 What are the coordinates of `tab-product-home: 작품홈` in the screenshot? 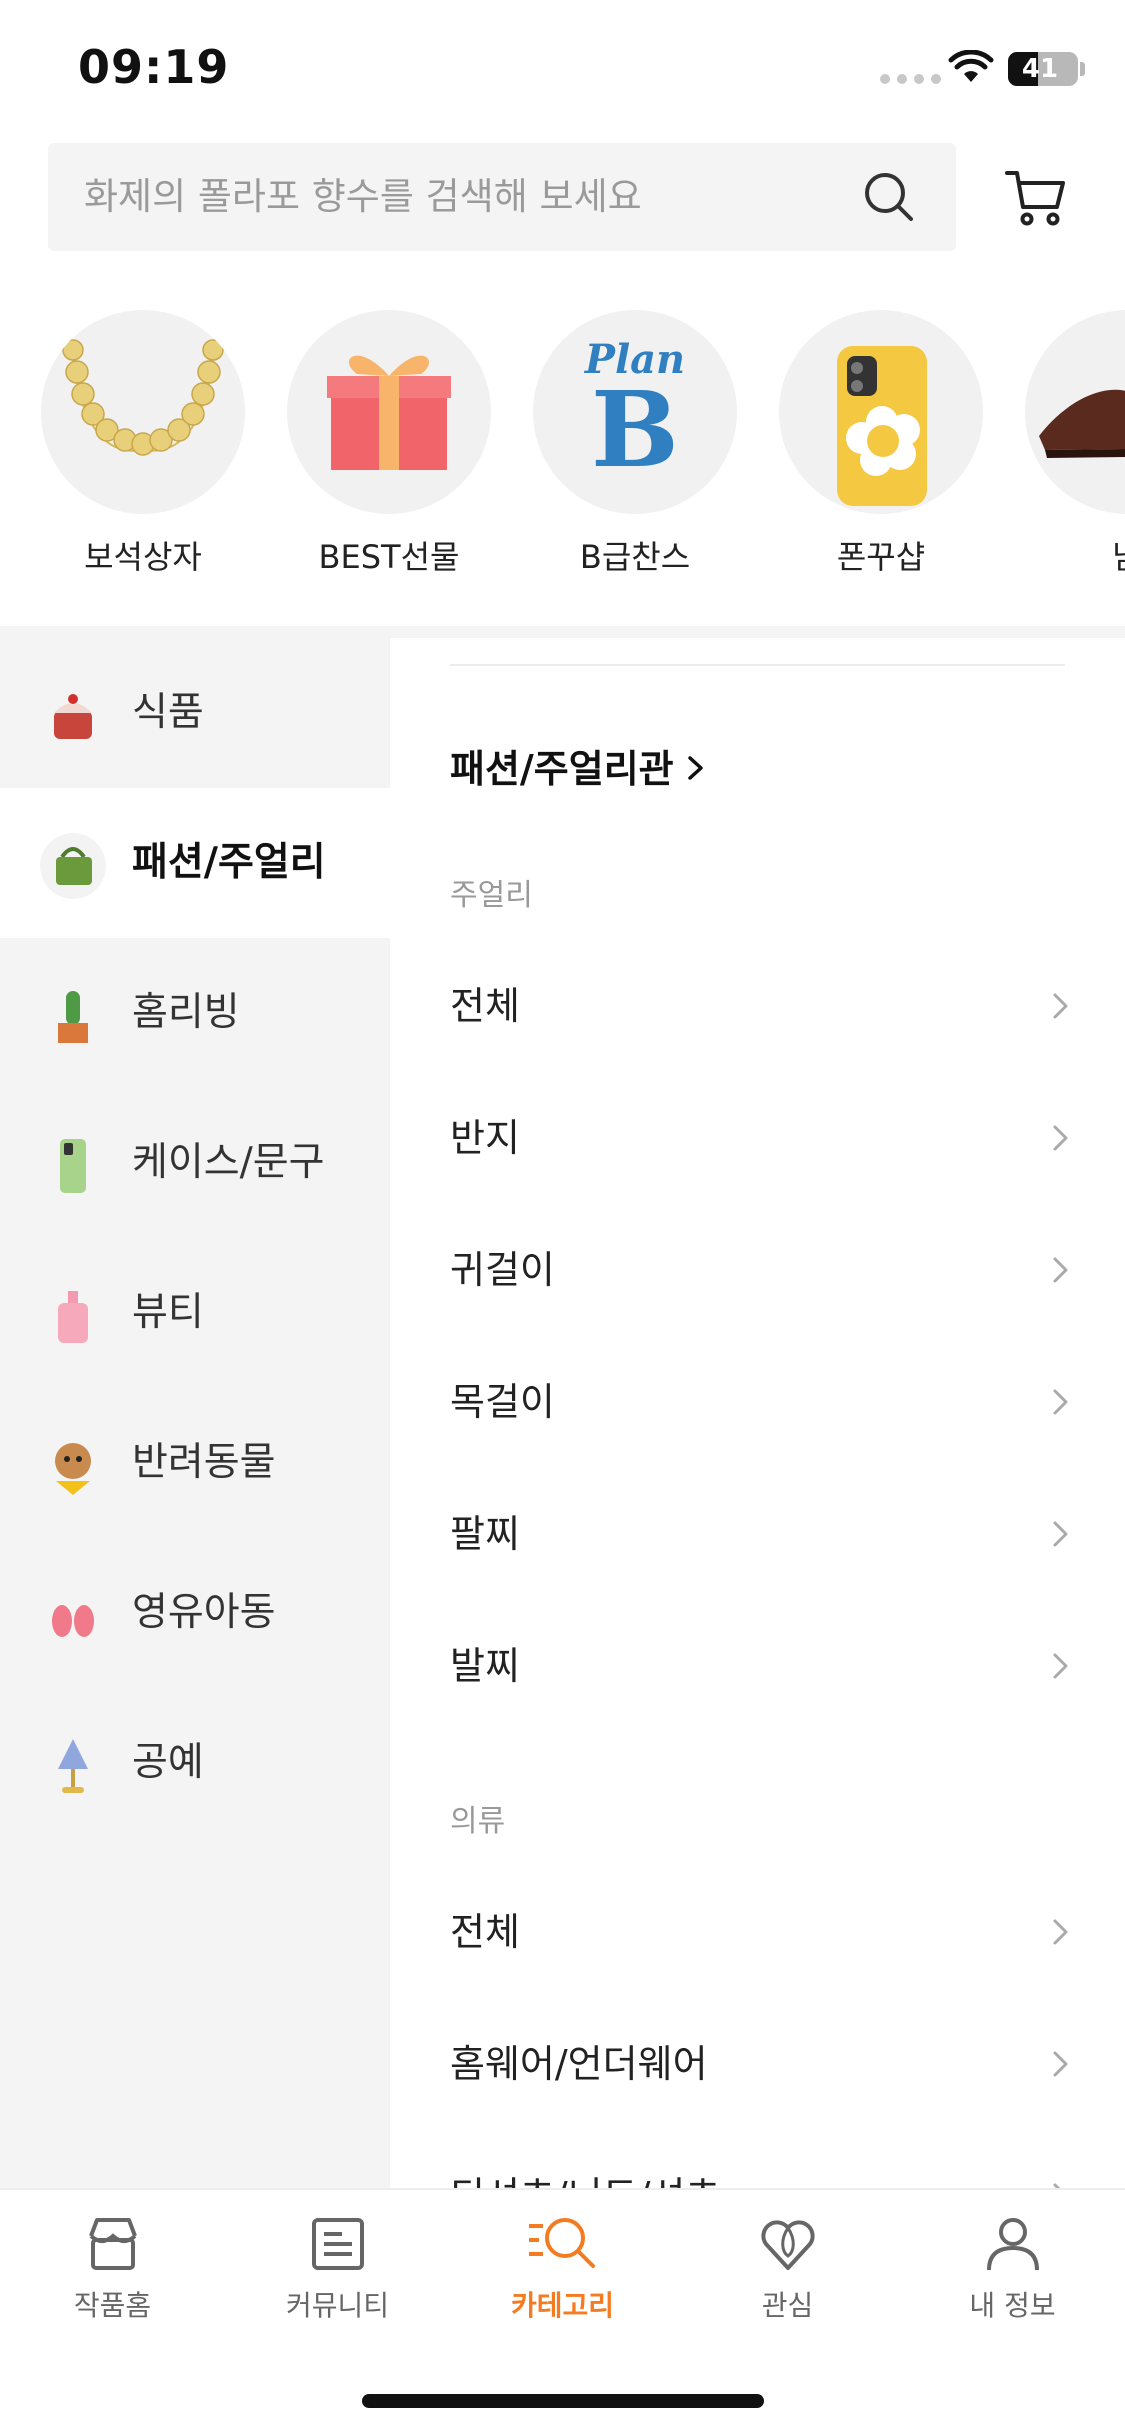 It's located at (112, 2268).